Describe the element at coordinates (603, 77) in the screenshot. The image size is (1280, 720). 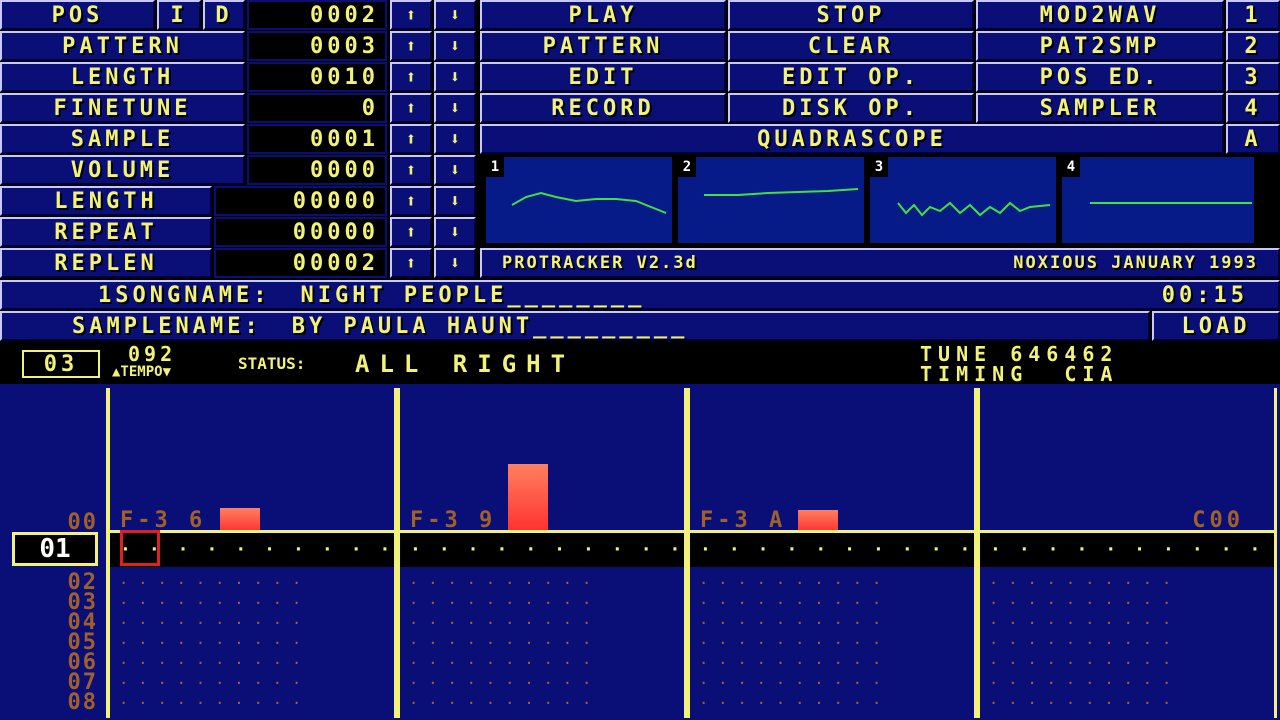
I see `edit-button: EDIT` at that location.